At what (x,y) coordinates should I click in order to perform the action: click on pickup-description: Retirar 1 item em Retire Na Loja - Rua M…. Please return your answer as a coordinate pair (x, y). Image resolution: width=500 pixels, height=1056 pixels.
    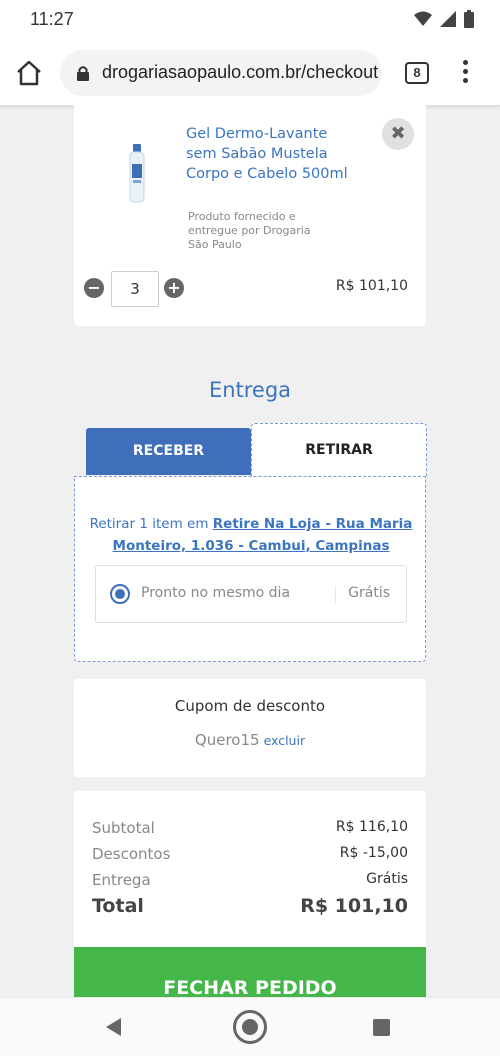
    Looking at the image, I should click on (251, 535).